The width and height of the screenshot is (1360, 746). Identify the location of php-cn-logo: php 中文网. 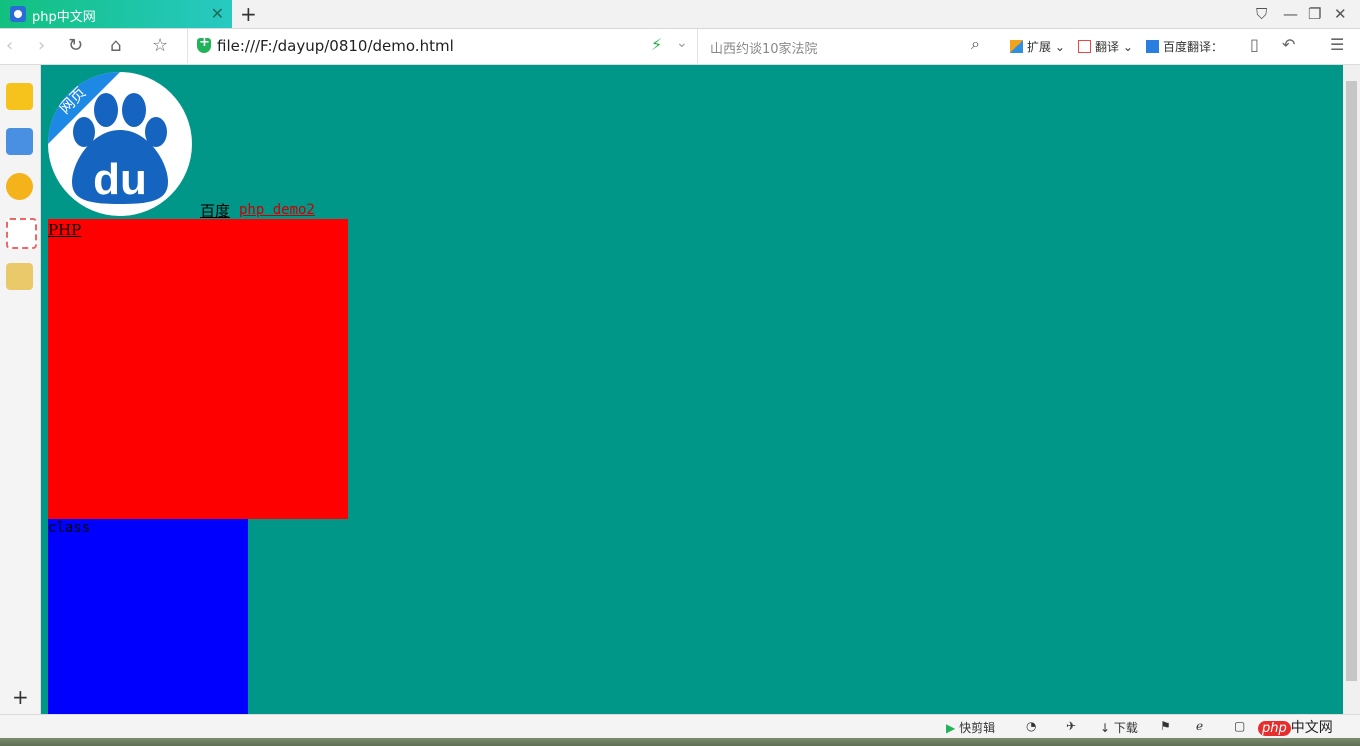
(1295, 727).